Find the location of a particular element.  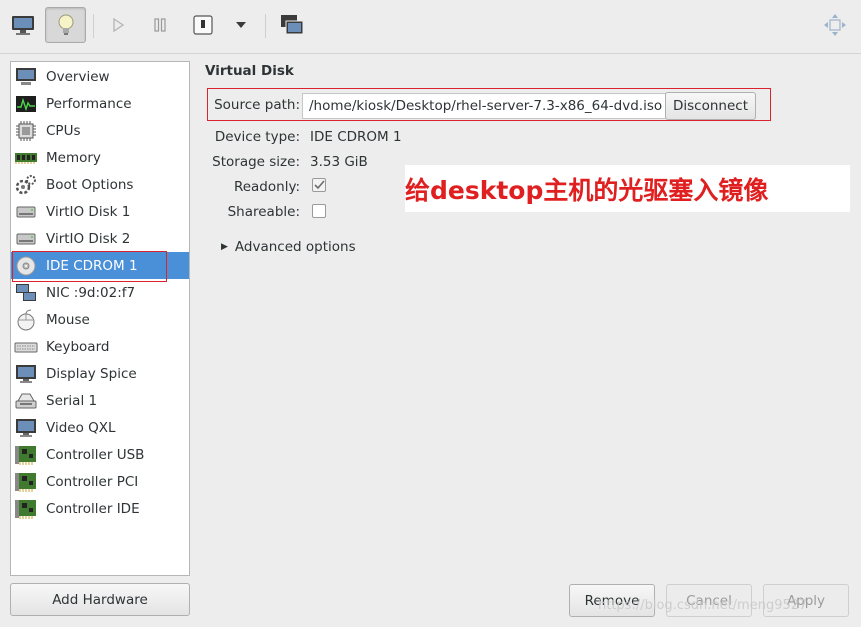

sidebar-item-nic: NIC :9d:02:f7 is located at coordinates (100, 292).